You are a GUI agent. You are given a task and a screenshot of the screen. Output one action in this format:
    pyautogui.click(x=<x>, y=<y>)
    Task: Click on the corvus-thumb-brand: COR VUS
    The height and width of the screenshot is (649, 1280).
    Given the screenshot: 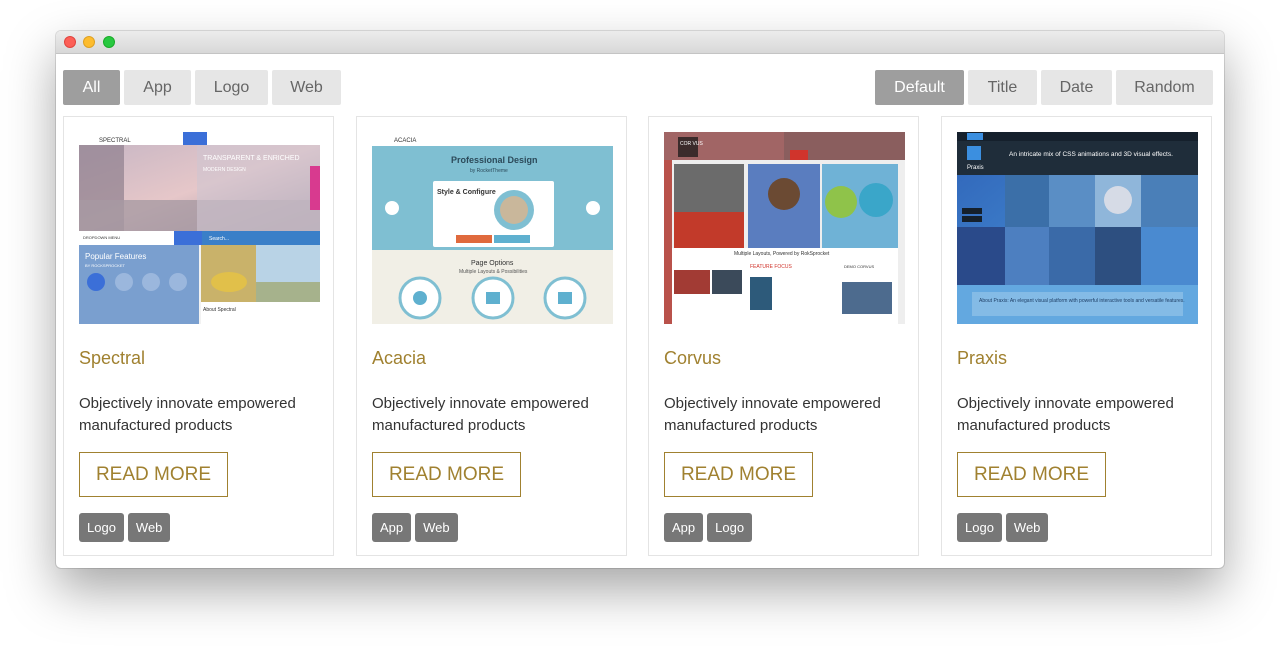 What is the action you would take?
    pyautogui.click(x=691, y=144)
    